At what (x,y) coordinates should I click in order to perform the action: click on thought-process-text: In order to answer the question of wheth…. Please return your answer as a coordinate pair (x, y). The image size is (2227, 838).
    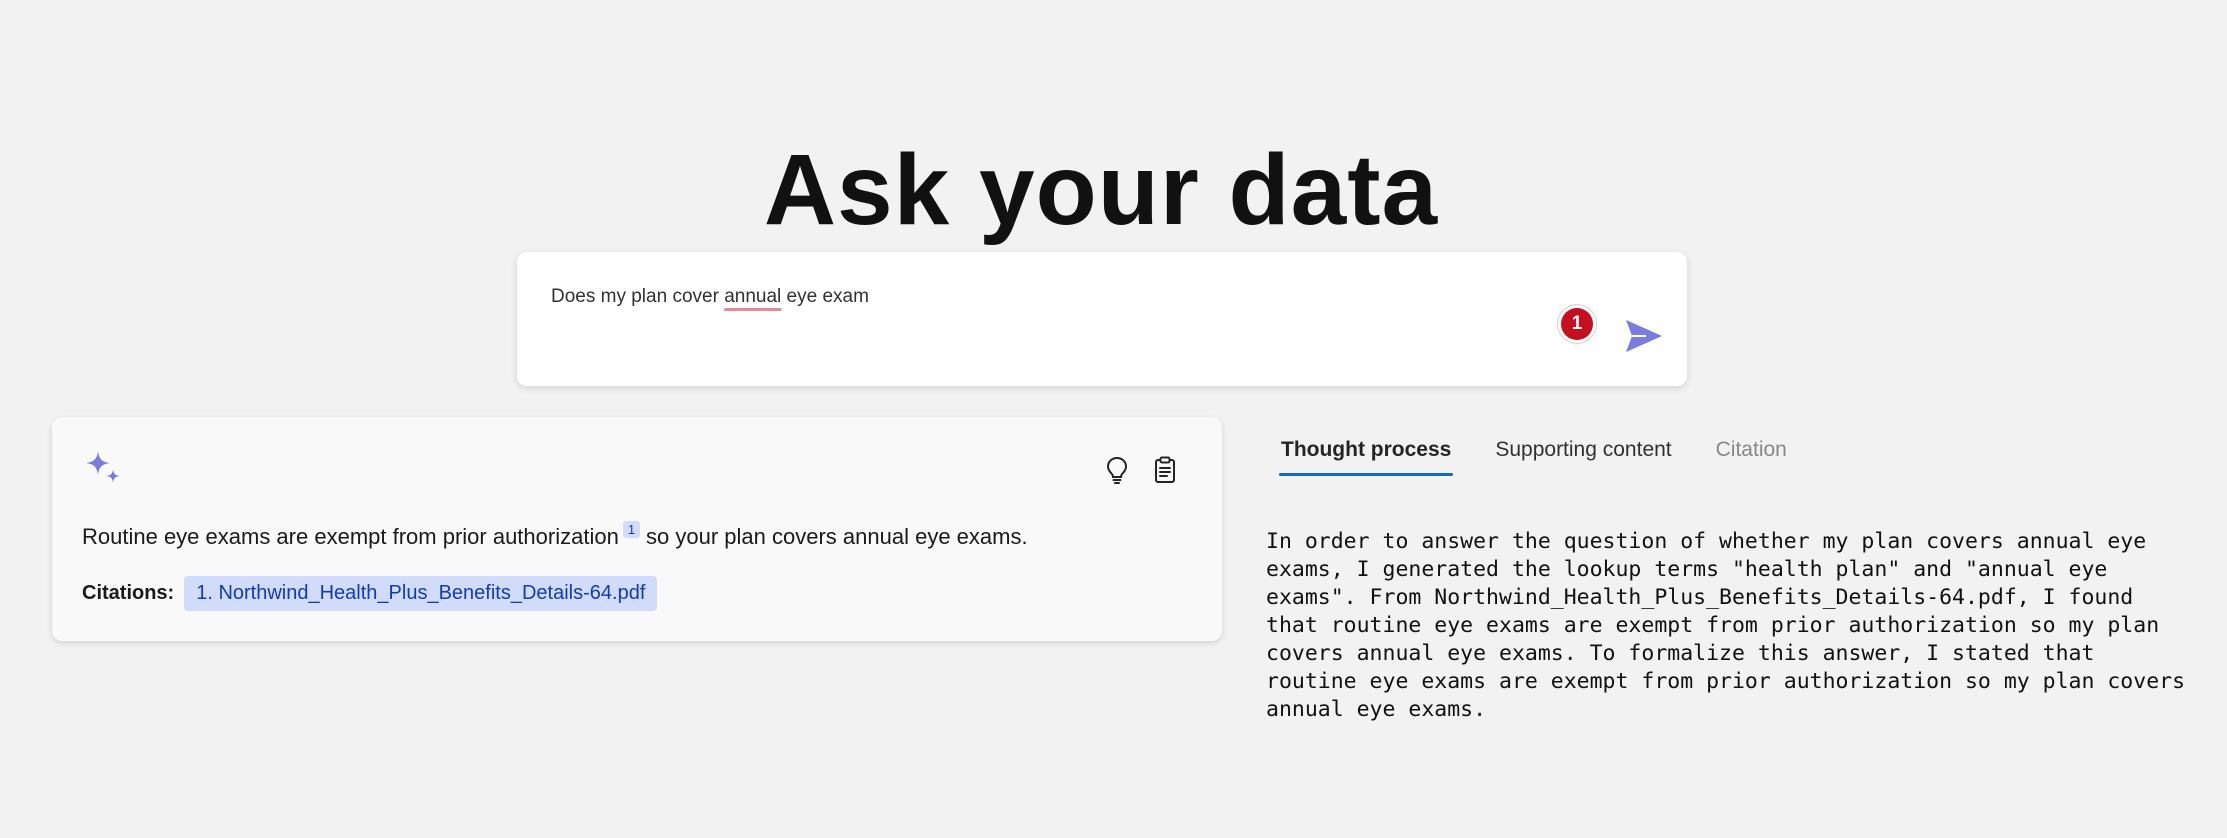
    Looking at the image, I should click on (1732, 625).